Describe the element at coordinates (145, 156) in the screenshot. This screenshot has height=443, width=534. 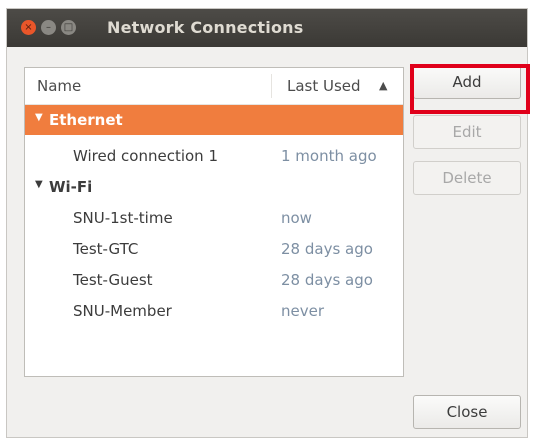
I see `connection-name: Wired connection 1` at that location.